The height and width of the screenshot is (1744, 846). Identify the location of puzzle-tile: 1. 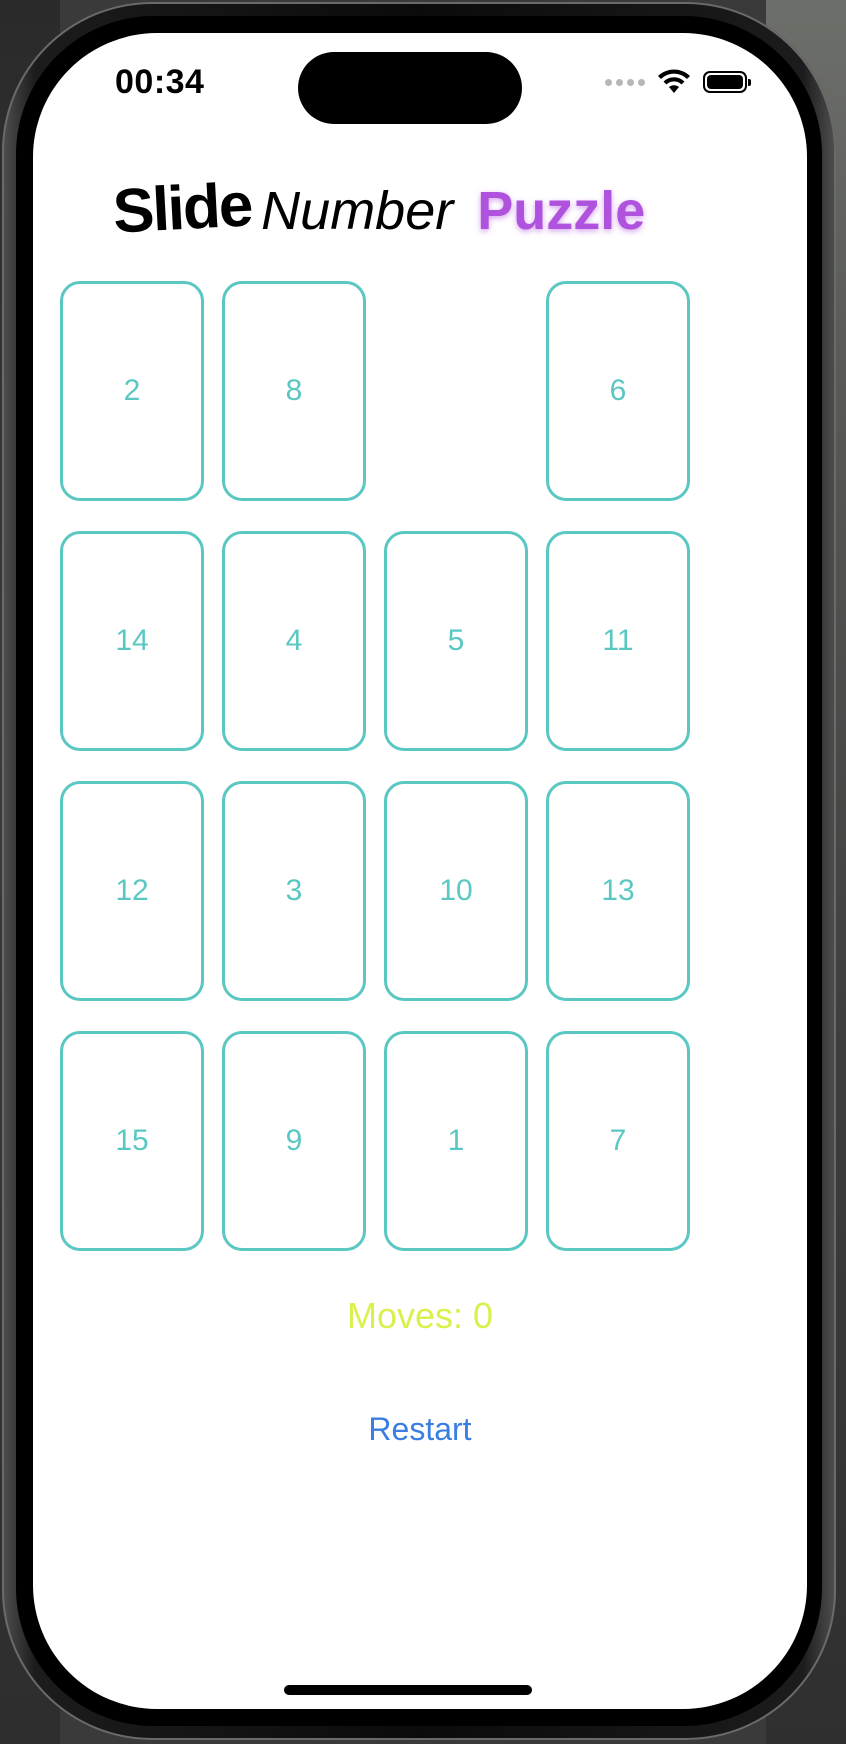
(456, 1141).